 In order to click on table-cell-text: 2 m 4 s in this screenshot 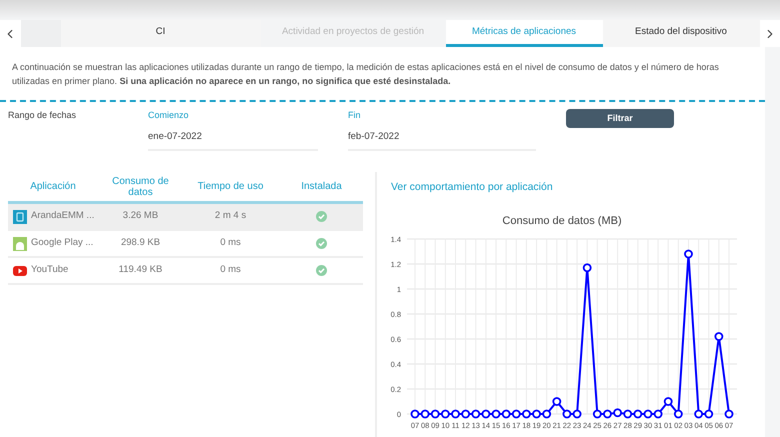, I will do `click(231, 216)`.